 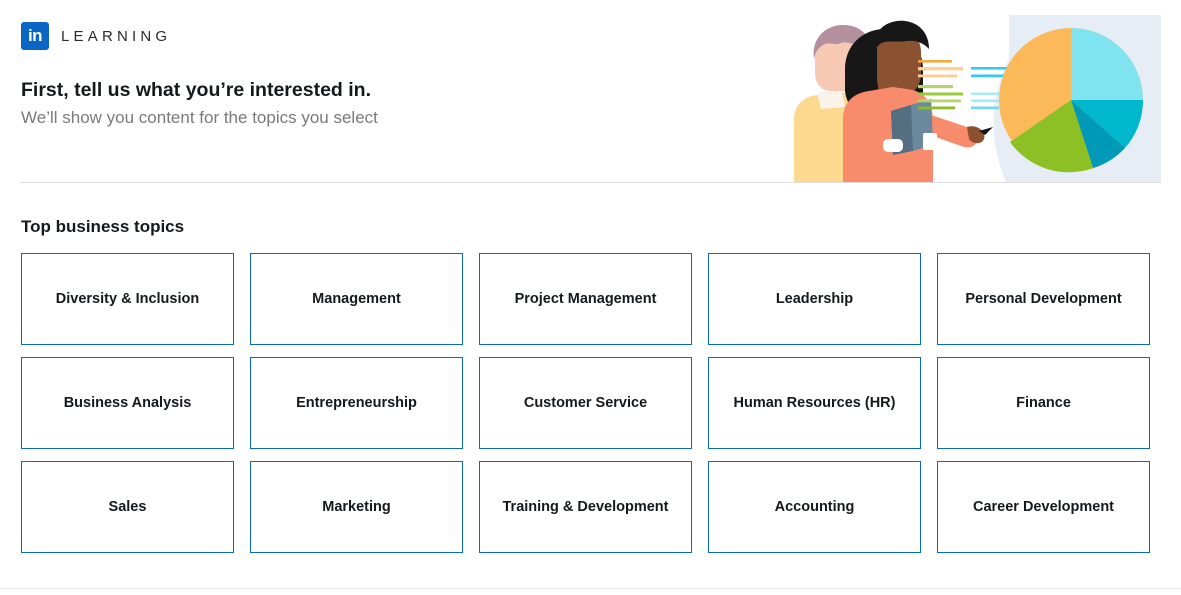 I want to click on linkedin-learning-logo: in LEARNING, so click(x=96, y=36).